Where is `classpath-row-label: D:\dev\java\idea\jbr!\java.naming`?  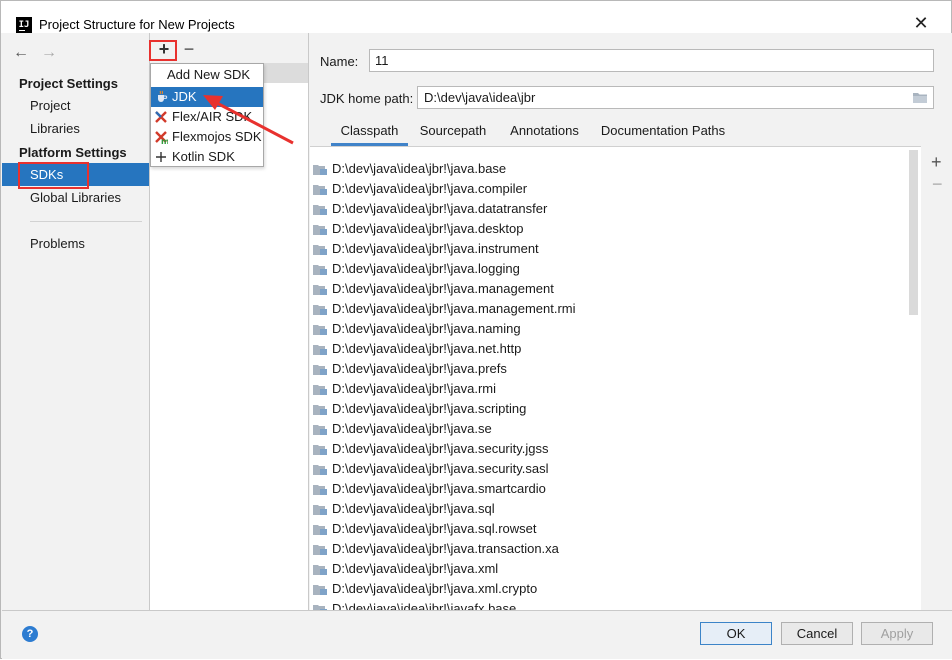 classpath-row-label: D:\dev\java\idea\jbr!\java.naming is located at coordinates (426, 328).